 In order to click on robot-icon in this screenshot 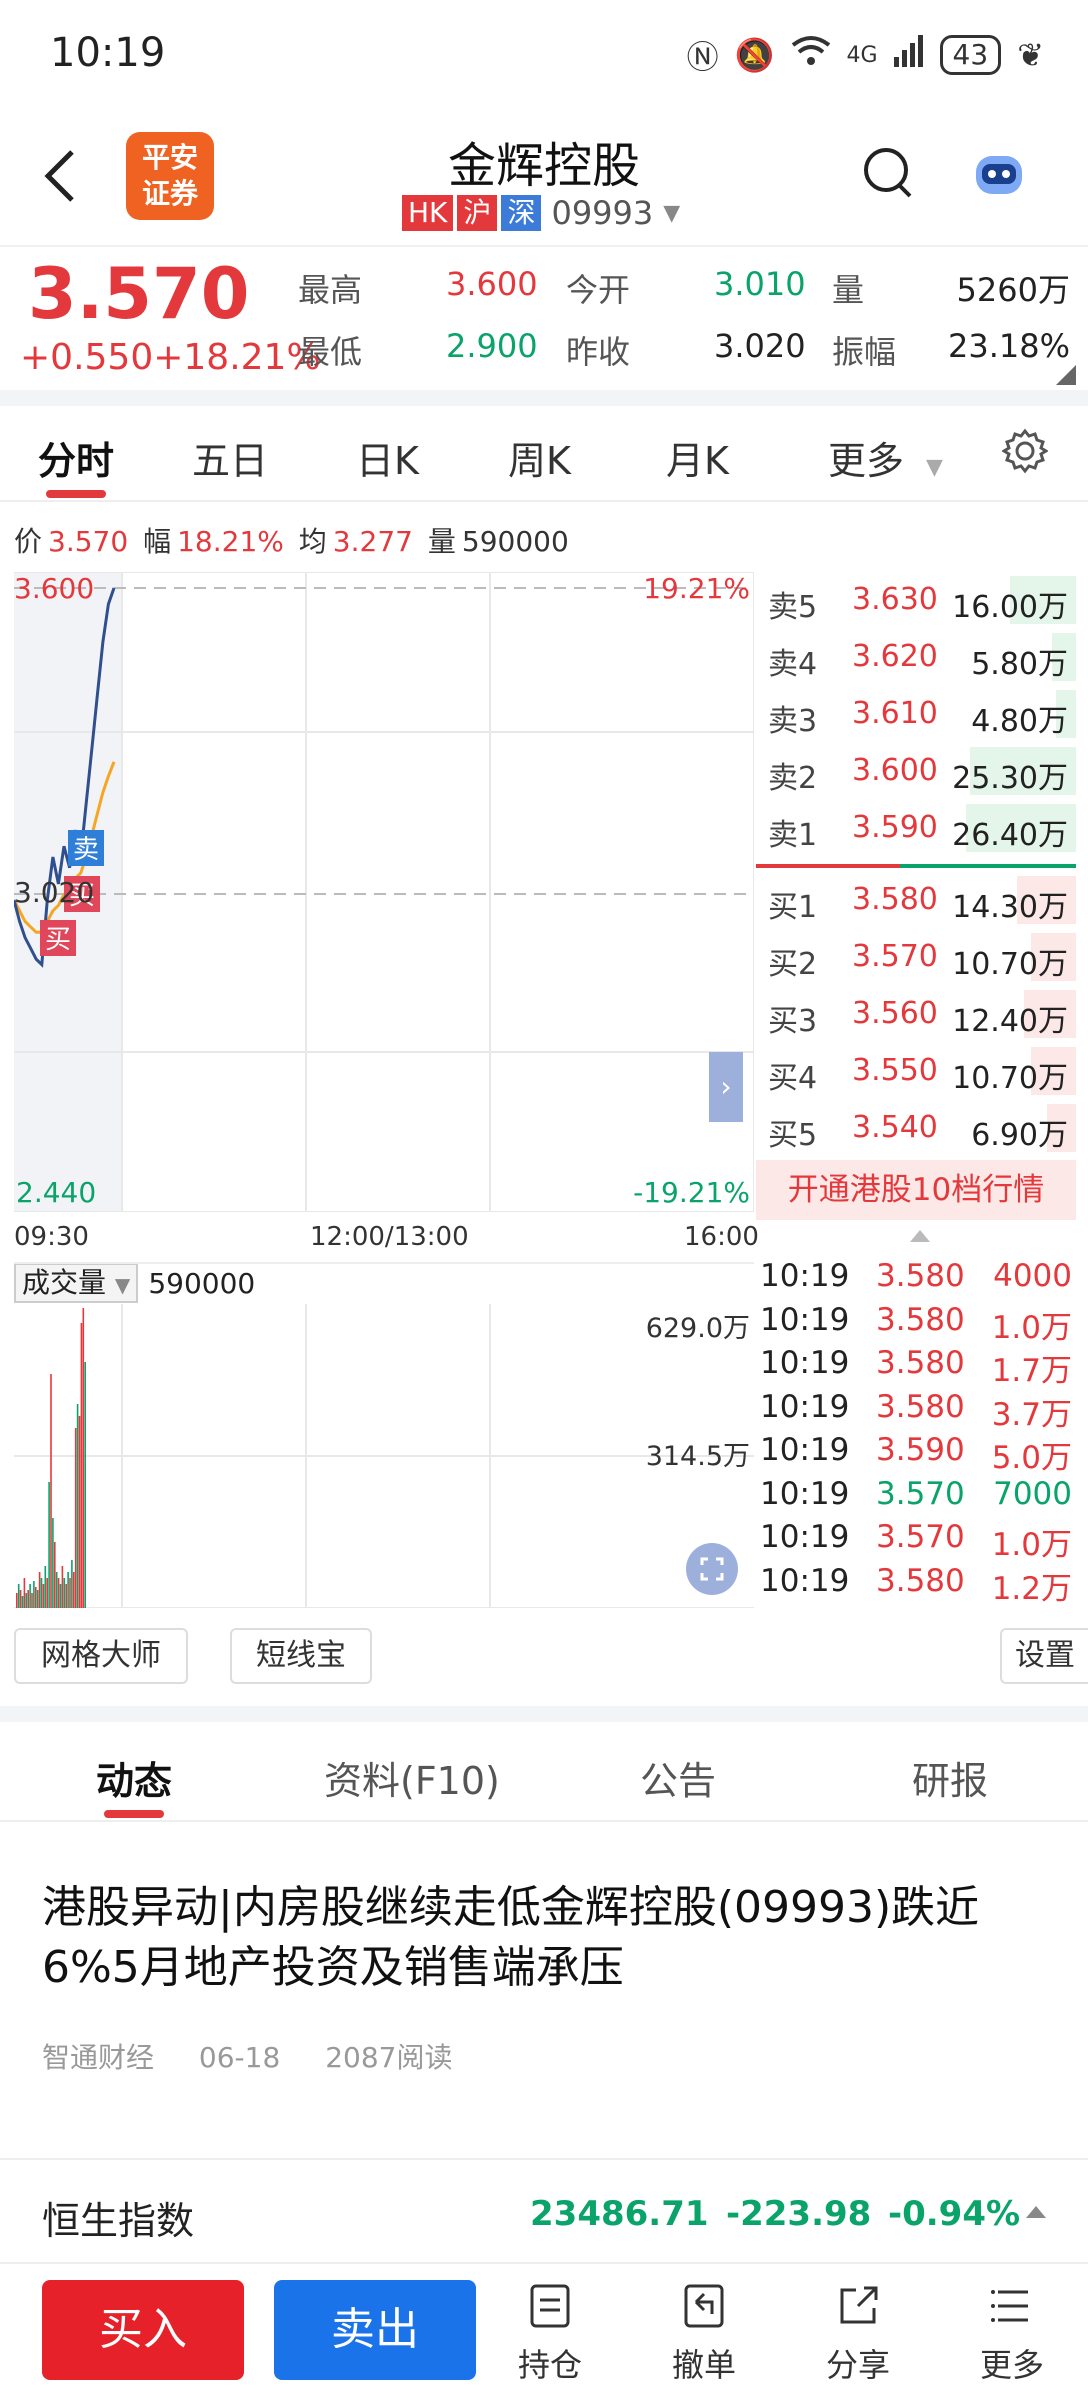, I will do `click(999, 175)`.